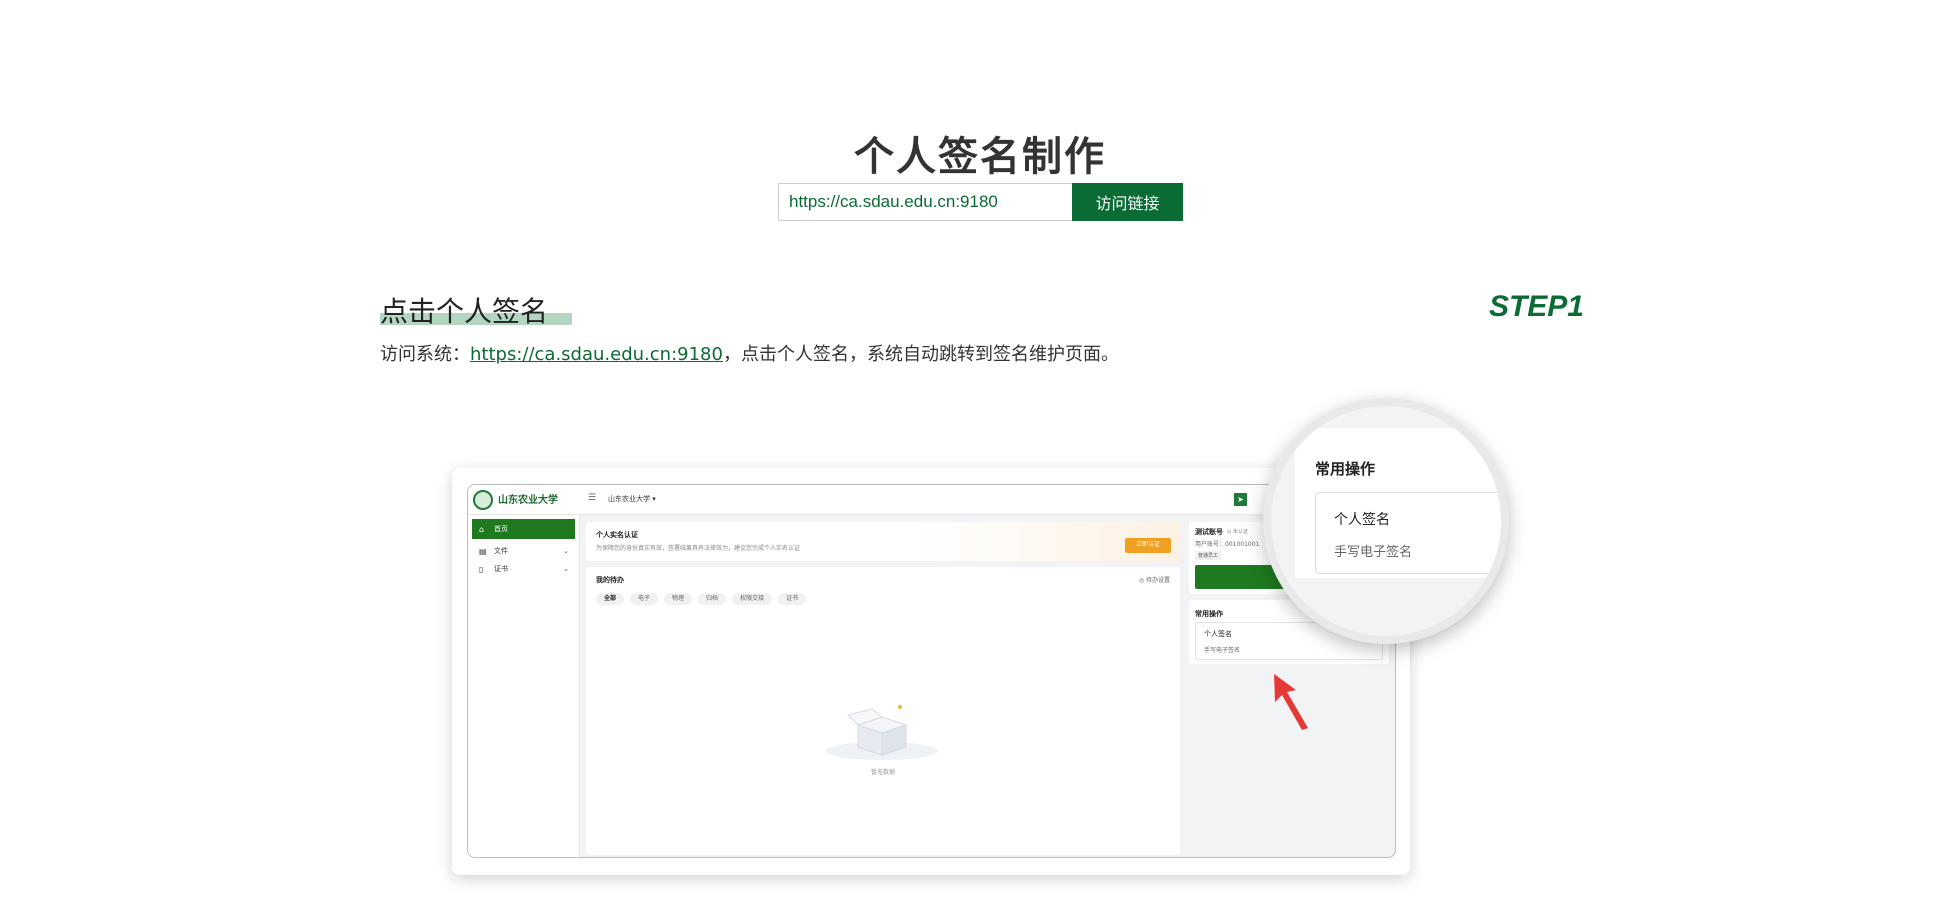  What do you see at coordinates (523, 569) in the screenshot?
I see `sidebar-item-certificate: ▯ 证书 ⌄` at bounding box center [523, 569].